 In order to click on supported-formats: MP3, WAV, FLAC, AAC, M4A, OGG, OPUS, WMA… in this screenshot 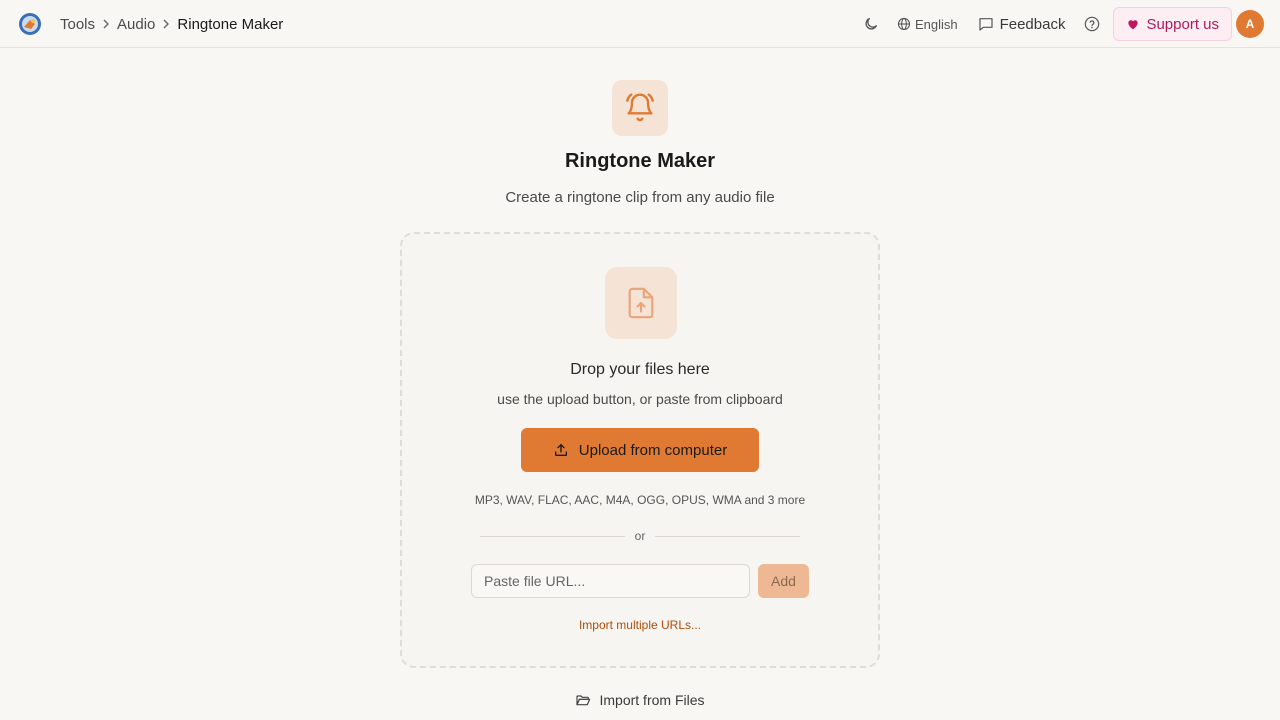, I will do `click(640, 500)`.